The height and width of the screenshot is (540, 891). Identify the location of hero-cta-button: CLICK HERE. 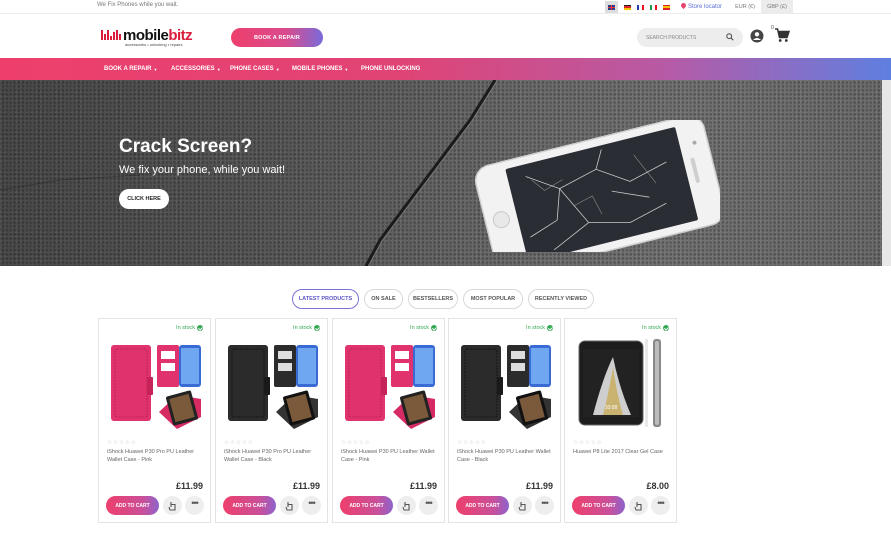
(144, 199).